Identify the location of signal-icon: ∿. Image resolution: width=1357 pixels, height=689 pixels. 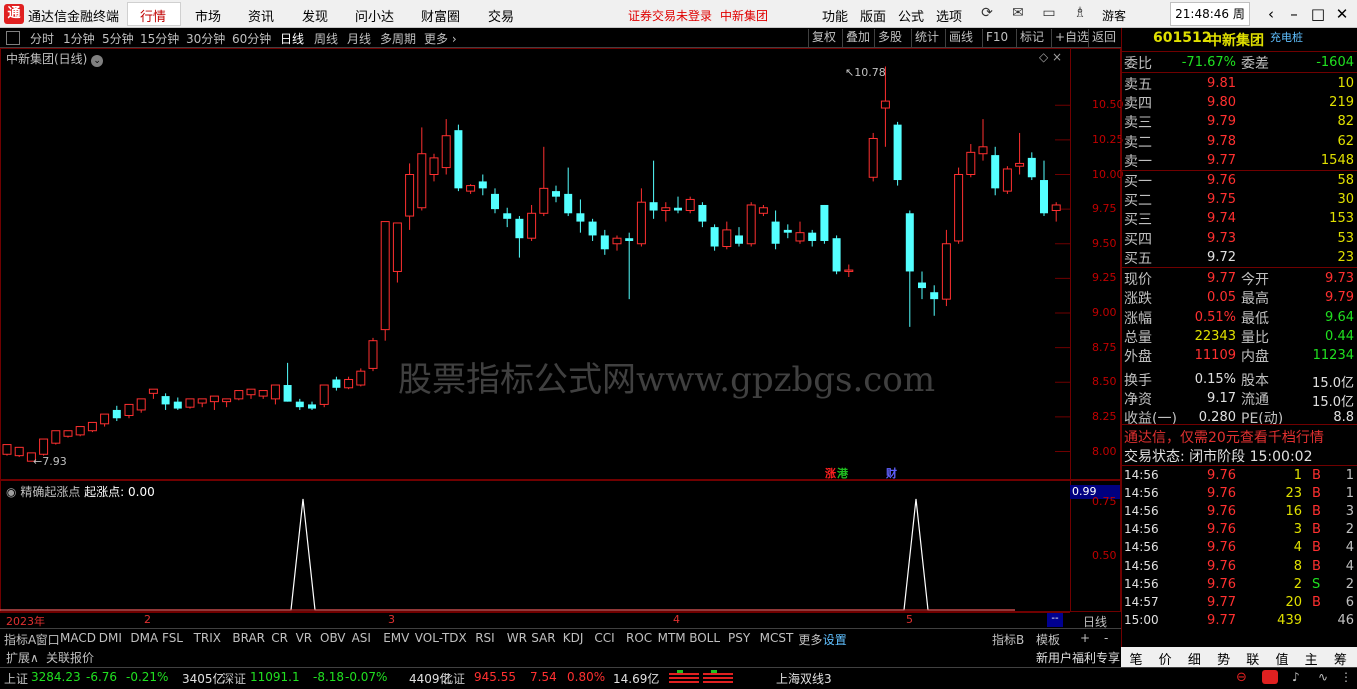
(1323, 677).